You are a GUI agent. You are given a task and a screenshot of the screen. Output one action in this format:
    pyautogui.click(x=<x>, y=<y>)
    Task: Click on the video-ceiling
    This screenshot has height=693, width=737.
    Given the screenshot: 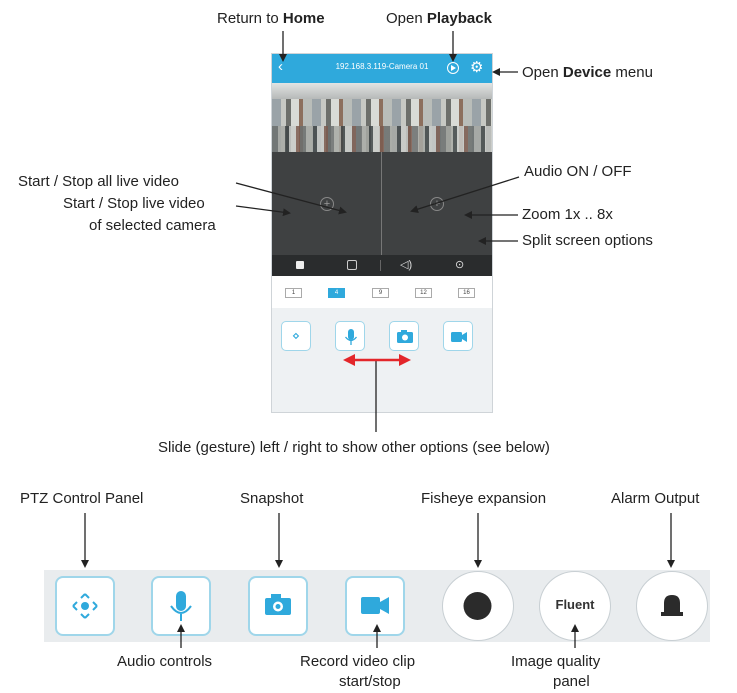 What is the action you would take?
    pyautogui.click(x=382, y=91)
    